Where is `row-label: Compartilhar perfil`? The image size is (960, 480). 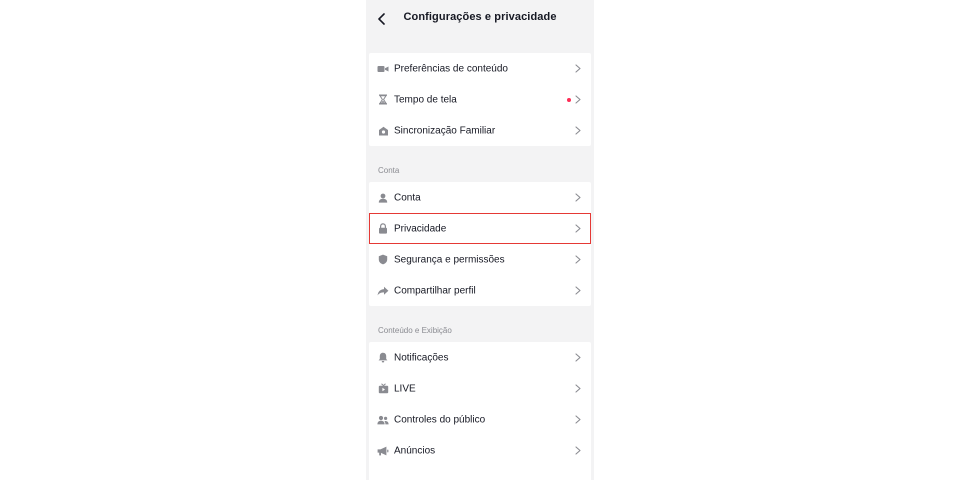 row-label: Compartilhar perfil is located at coordinates (435, 290).